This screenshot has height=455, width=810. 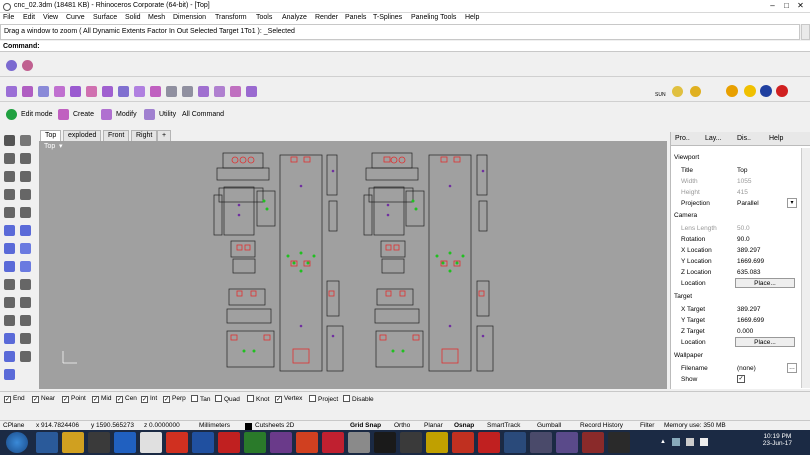 I want to click on sun-icon, so click(x=677, y=91).